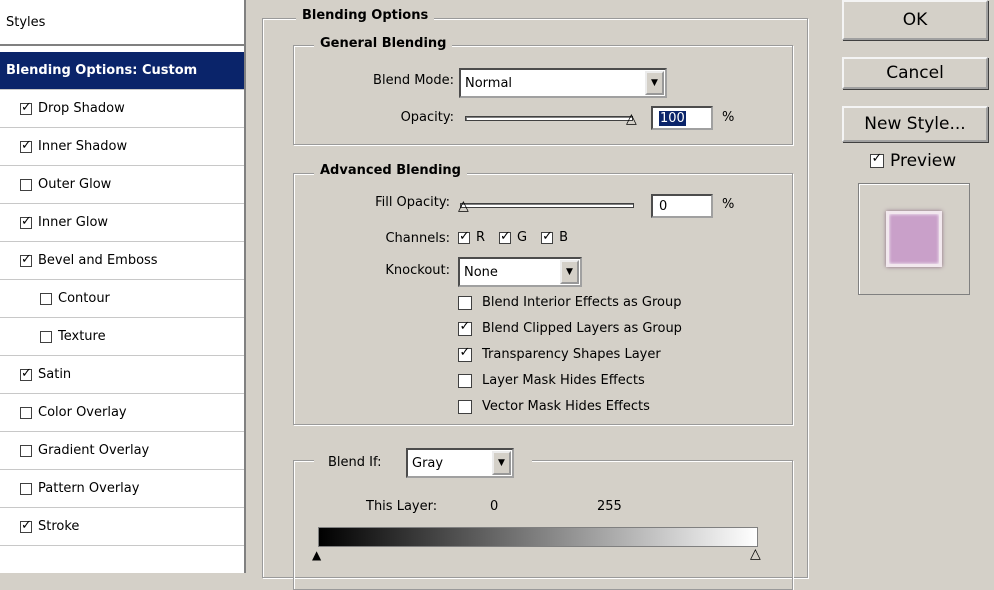 Image resolution: width=994 pixels, height=590 pixels. Describe the element at coordinates (427, 117) in the screenshot. I see `opacity-label: Opacity:` at that location.